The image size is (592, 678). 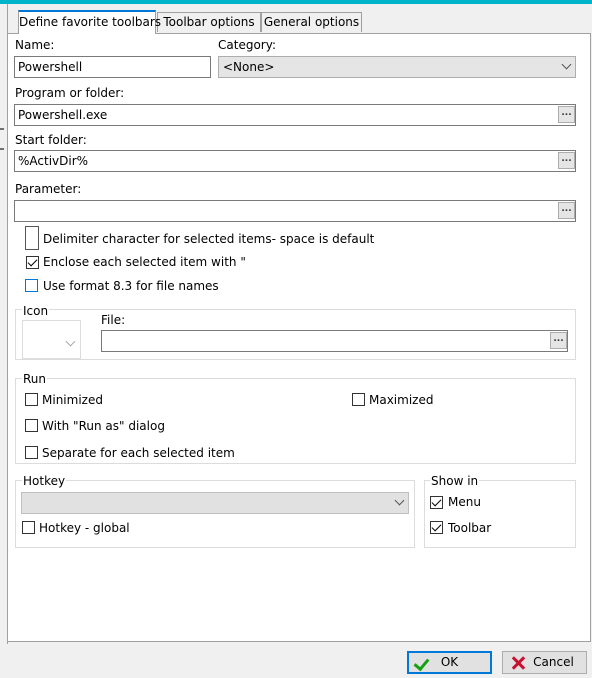 I want to click on format83-checkbox, so click(x=31, y=285).